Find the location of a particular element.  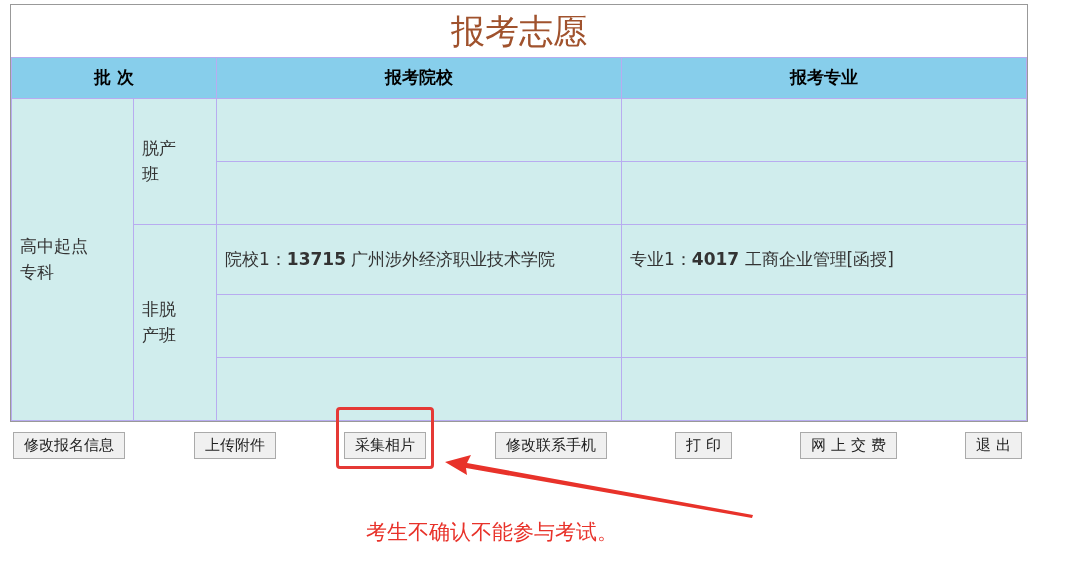

column-header: 批 次 is located at coordinates (114, 78).